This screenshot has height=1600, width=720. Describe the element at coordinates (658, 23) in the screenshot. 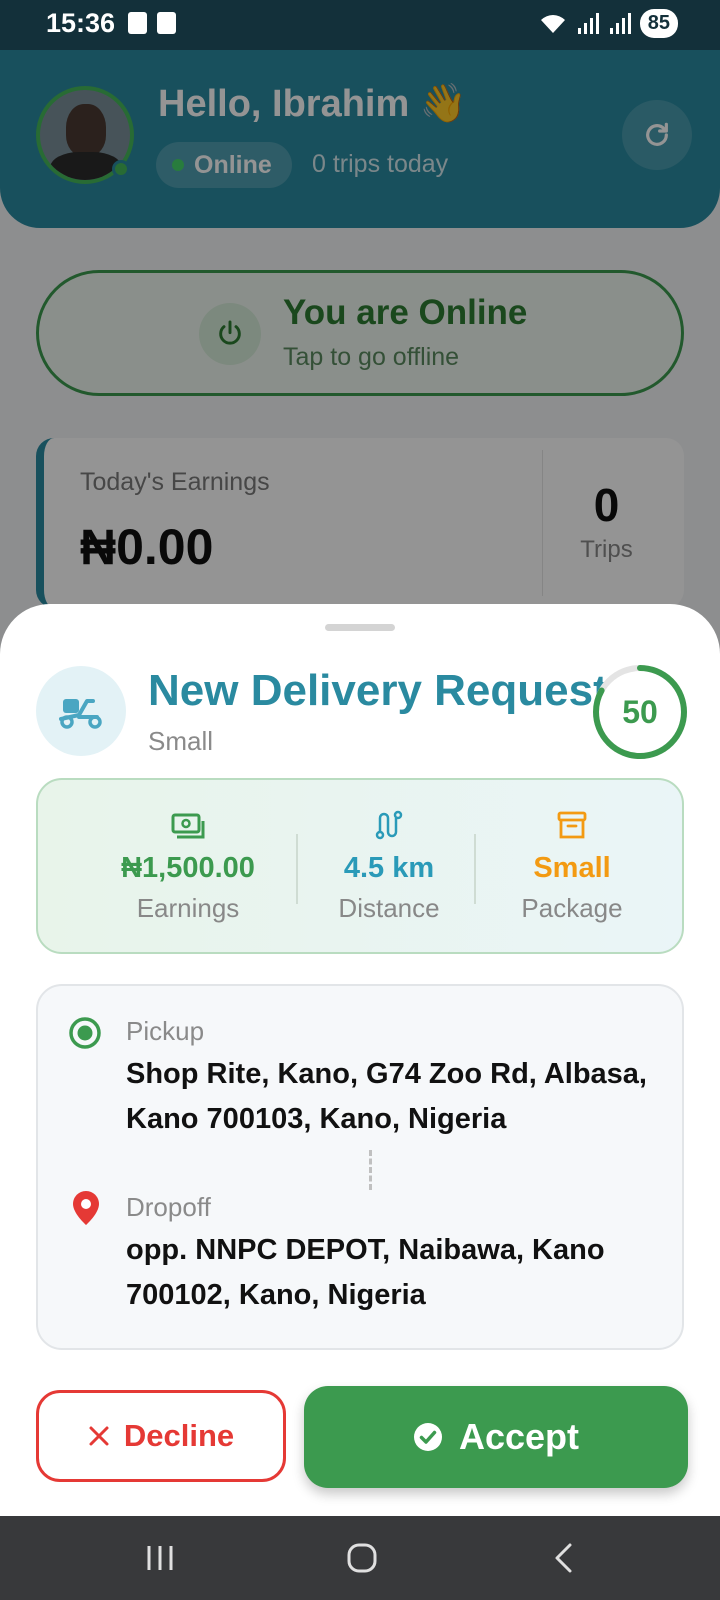

I see `battery-level: 85` at that location.